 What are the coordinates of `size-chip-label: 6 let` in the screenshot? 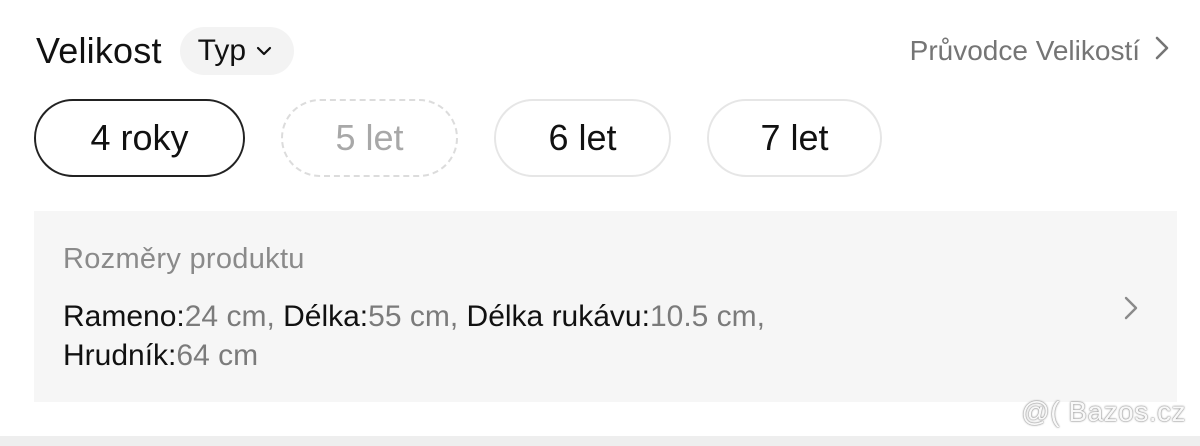 It's located at (582, 137).